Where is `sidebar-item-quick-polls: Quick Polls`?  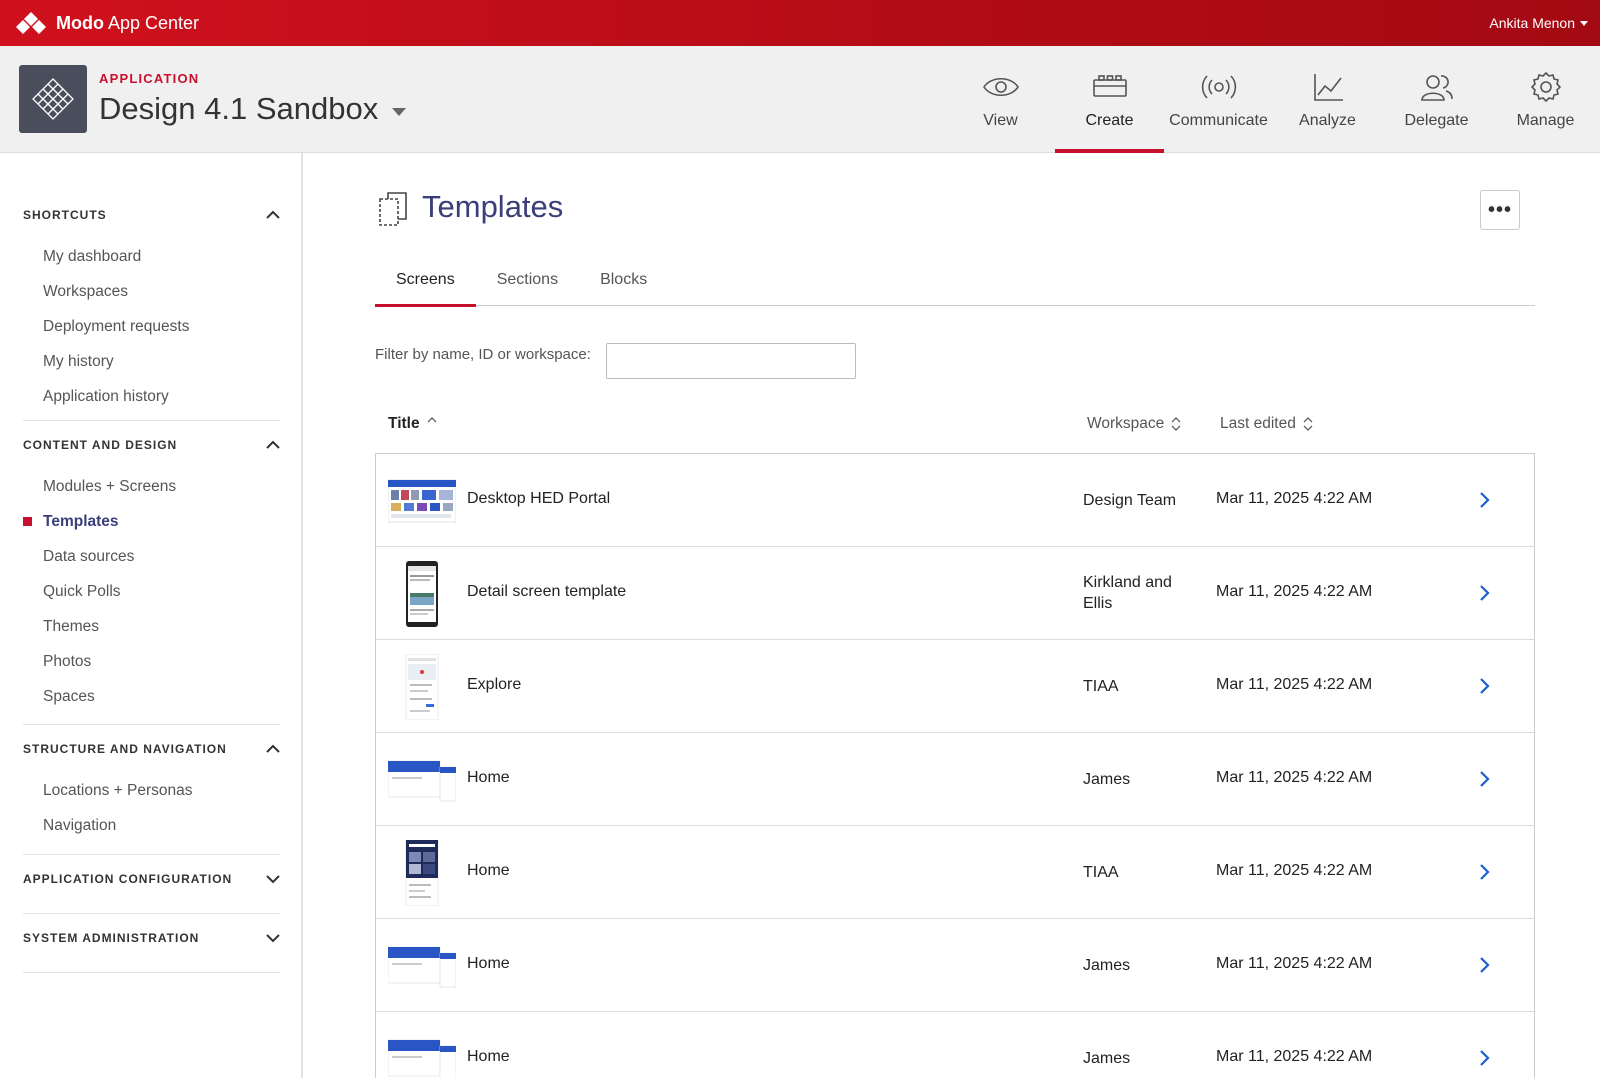 sidebar-item-quick-polls: Quick Polls is located at coordinates (151, 591).